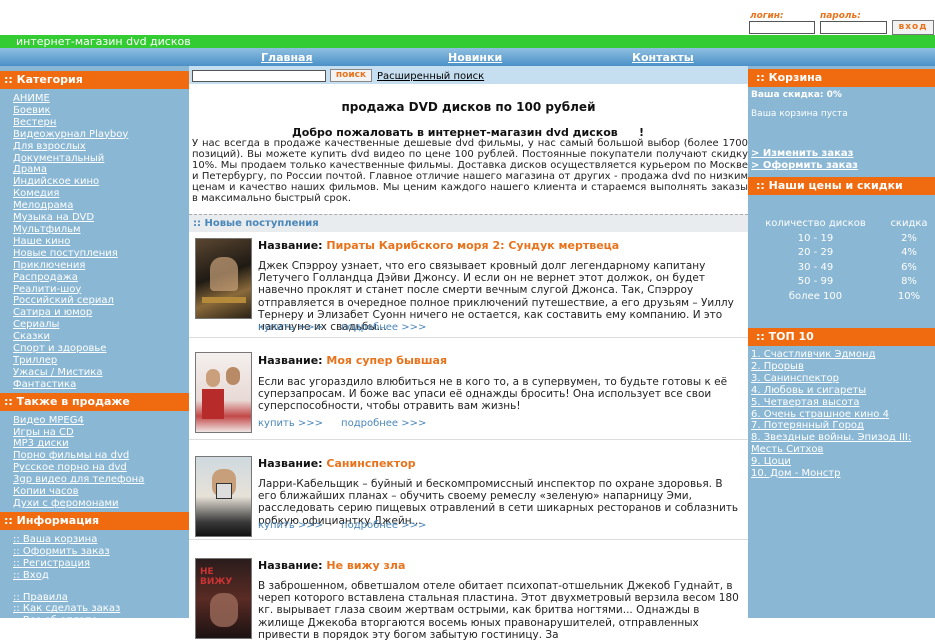 The image size is (935, 641). I want to click on category-link: Сериалы, so click(101, 325).